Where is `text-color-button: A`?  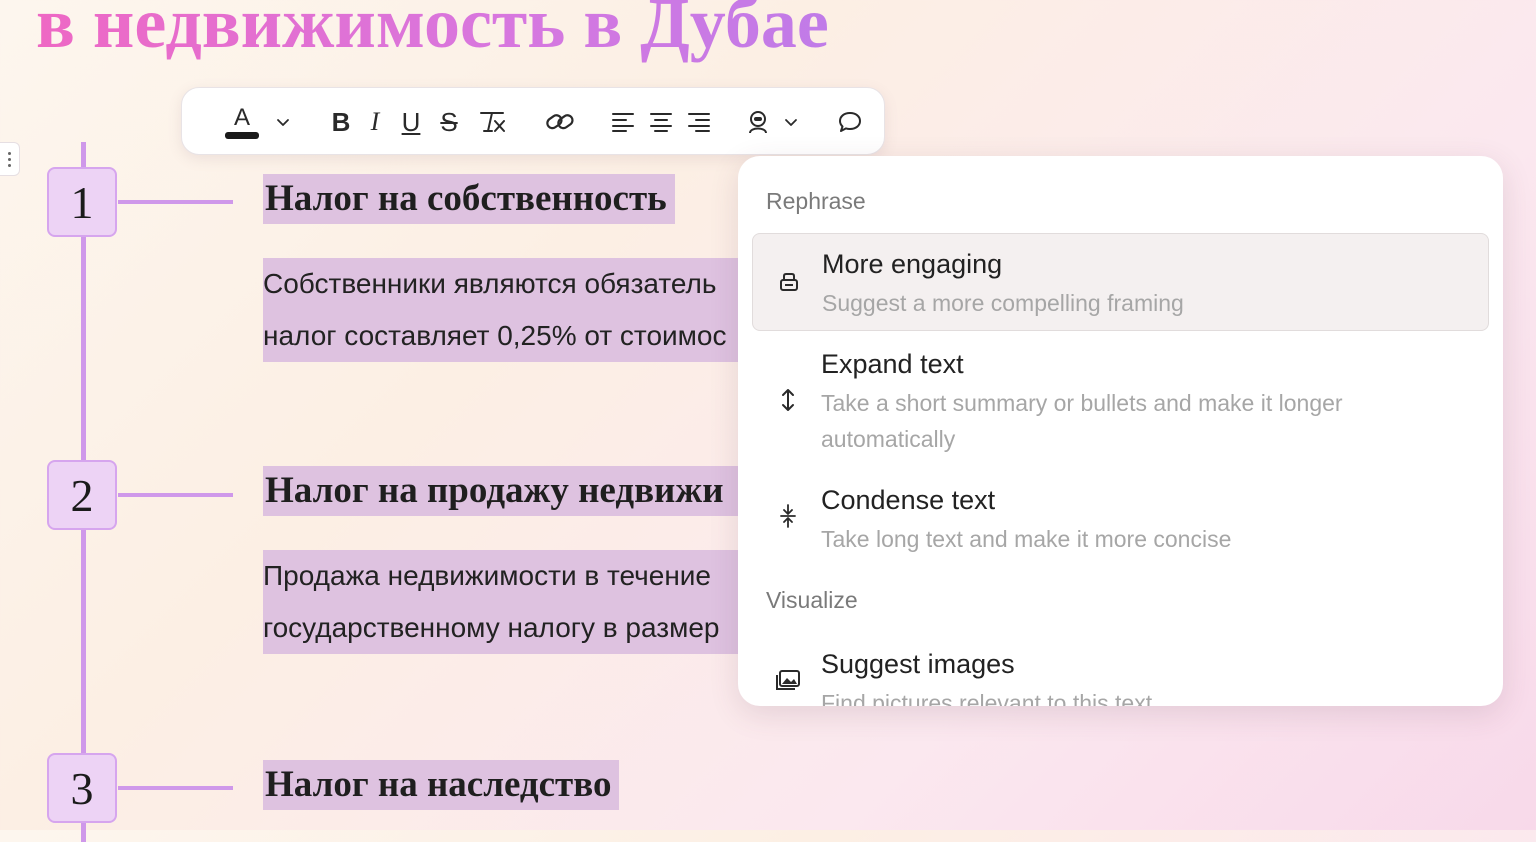
text-color-button: A is located at coordinates (242, 122).